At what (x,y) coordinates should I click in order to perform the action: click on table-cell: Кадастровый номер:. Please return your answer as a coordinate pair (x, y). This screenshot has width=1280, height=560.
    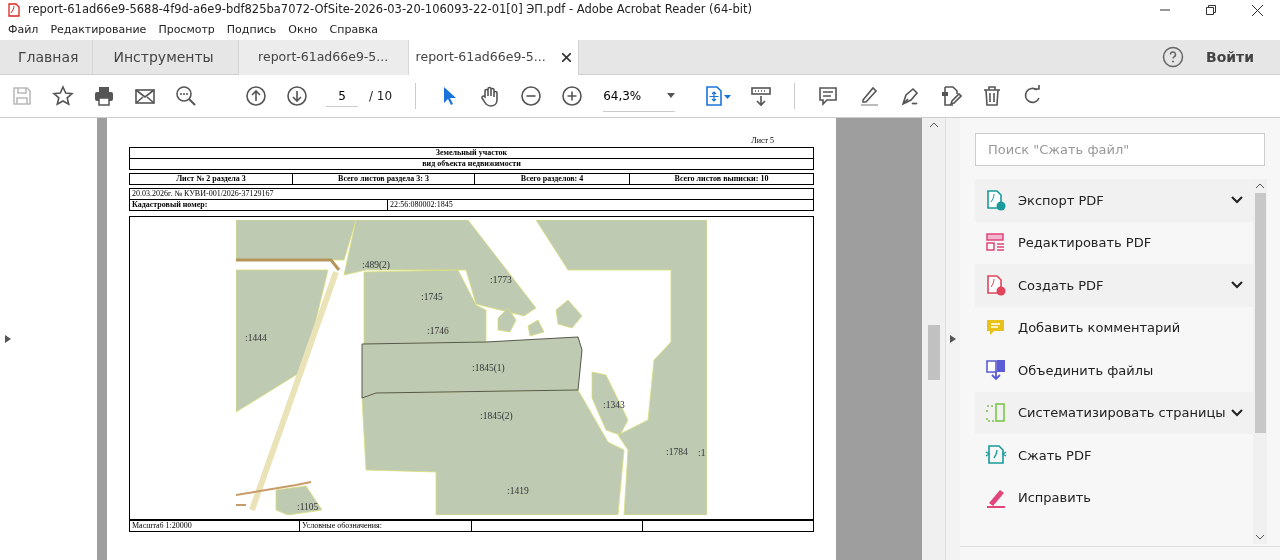
    Looking at the image, I should click on (258, 205).